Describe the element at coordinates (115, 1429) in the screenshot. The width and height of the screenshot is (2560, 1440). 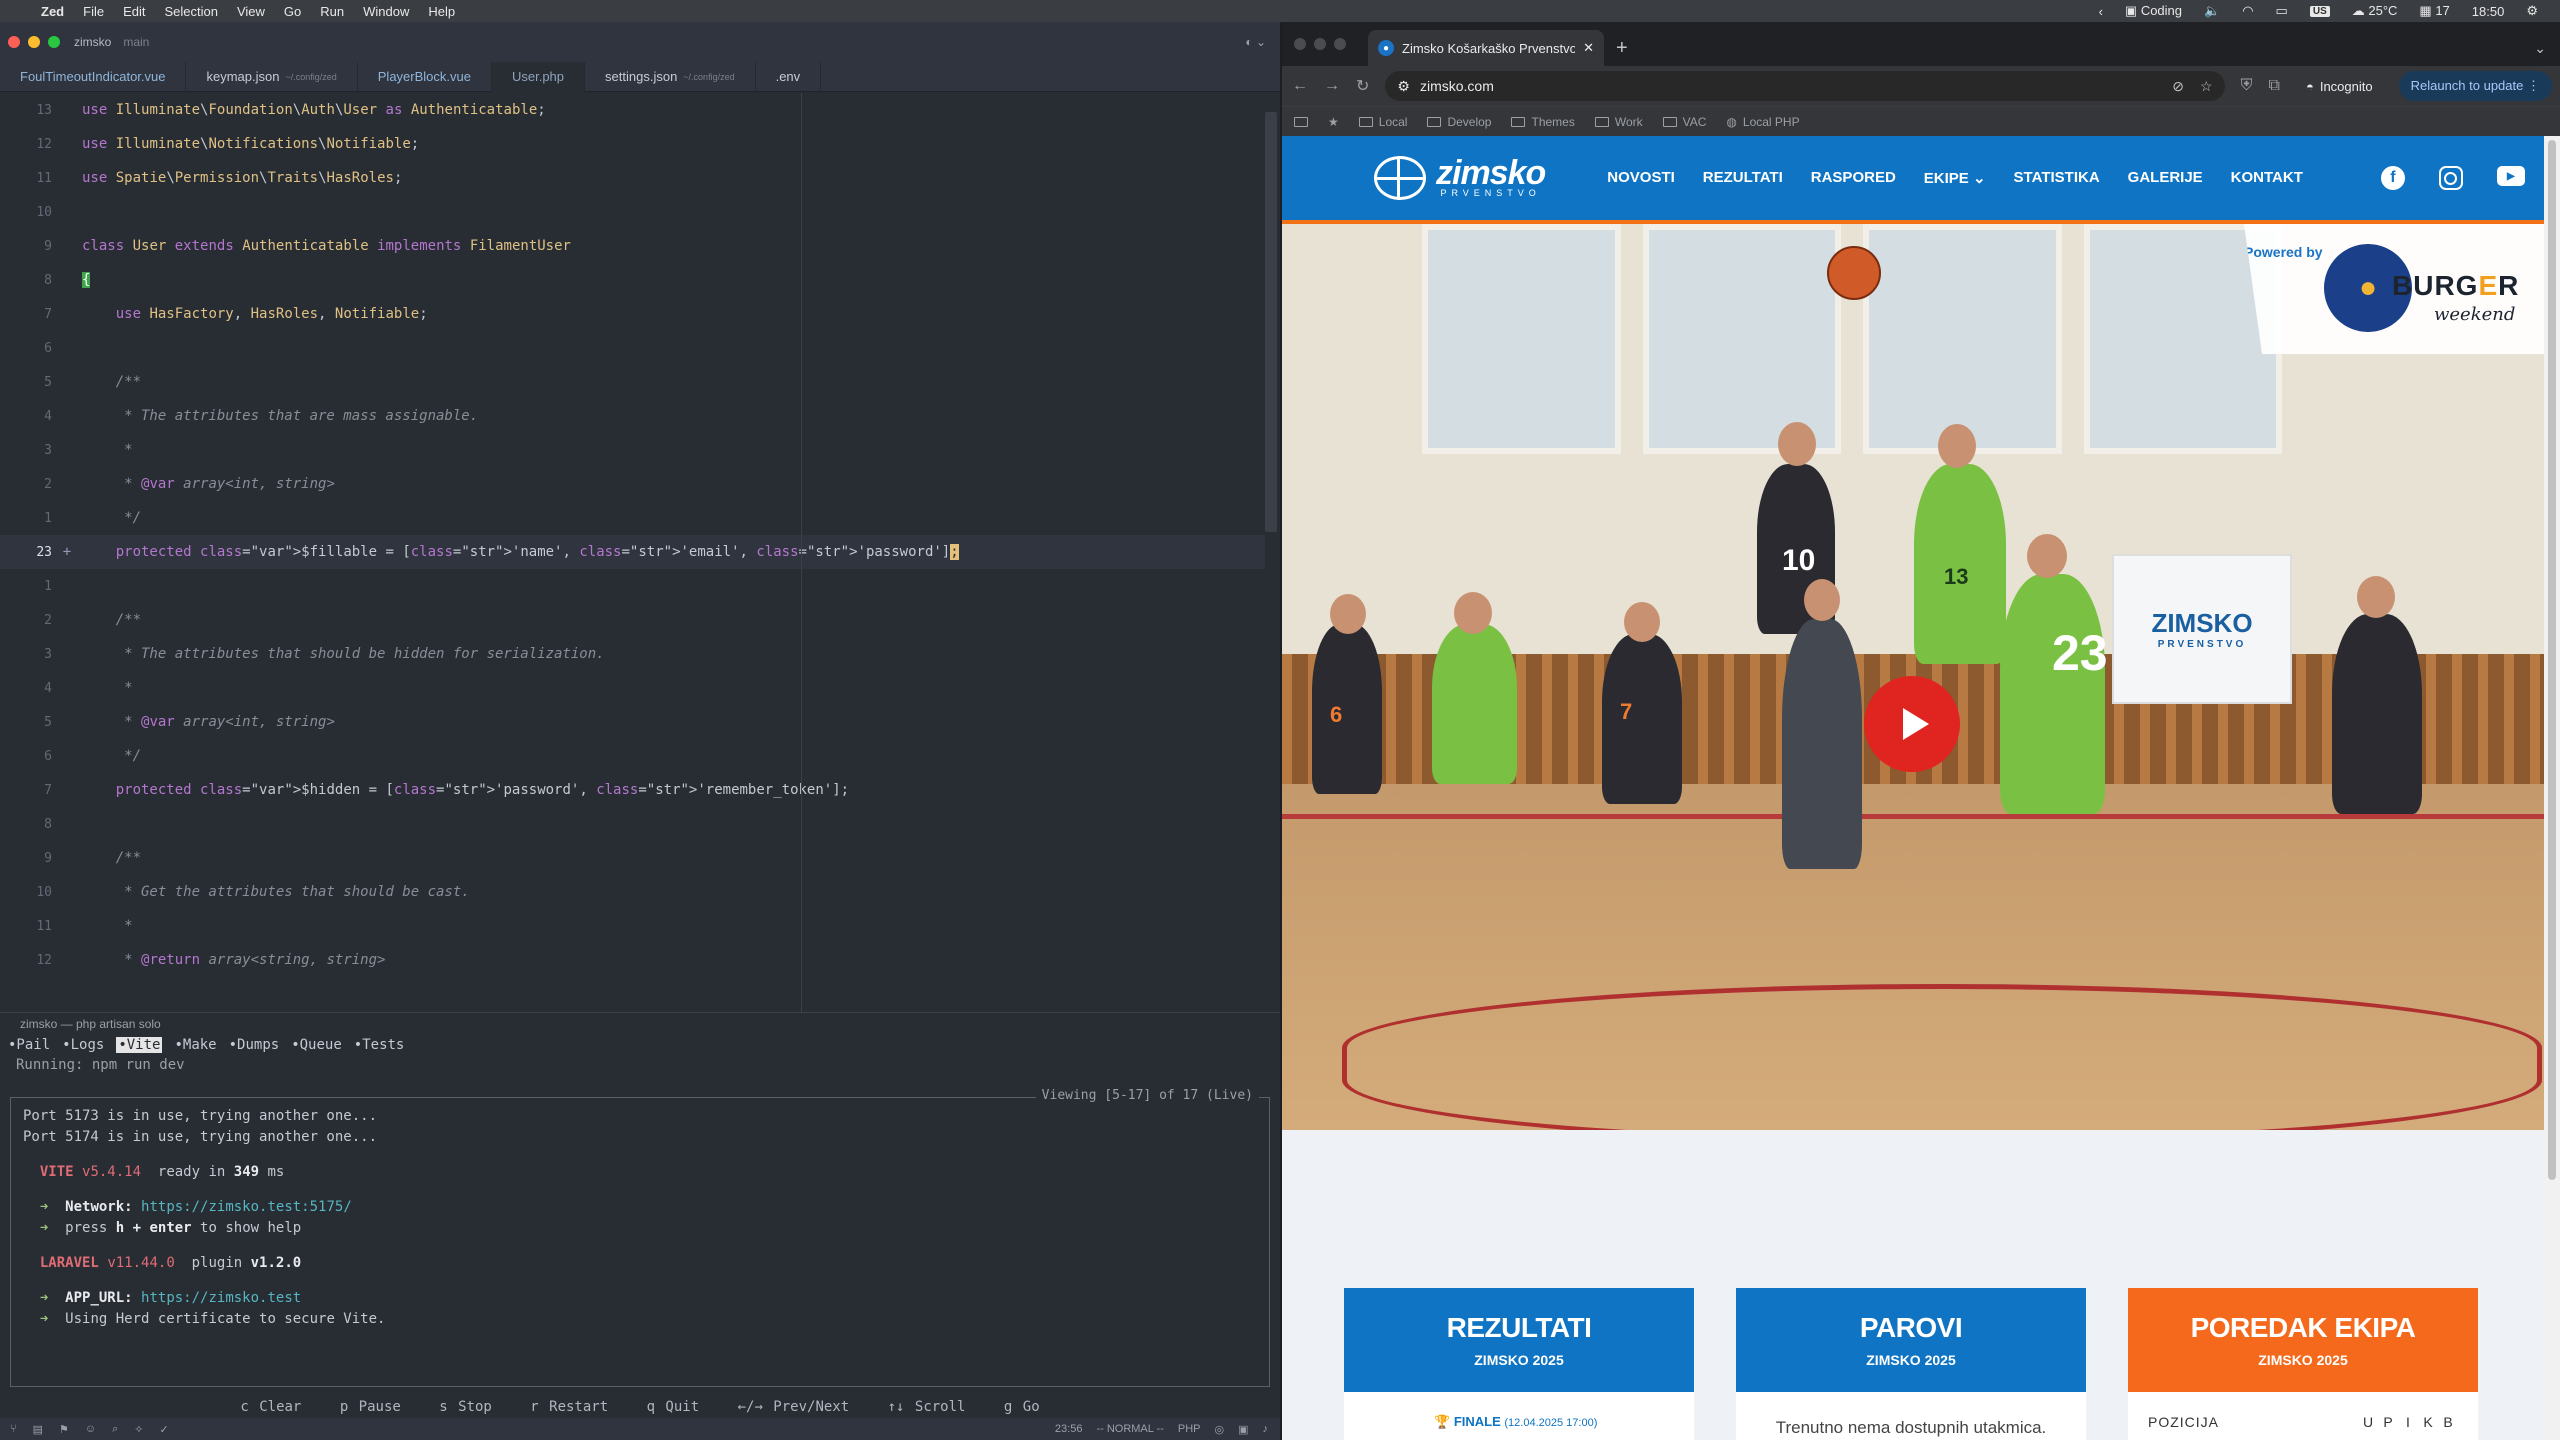
I see `search-icon: ⌕` at that location.